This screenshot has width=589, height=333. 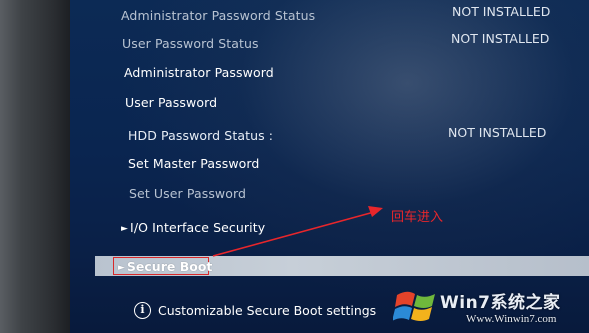 I want to click on setting-user-password-status: User Password Status, so click(x=190, y=43).